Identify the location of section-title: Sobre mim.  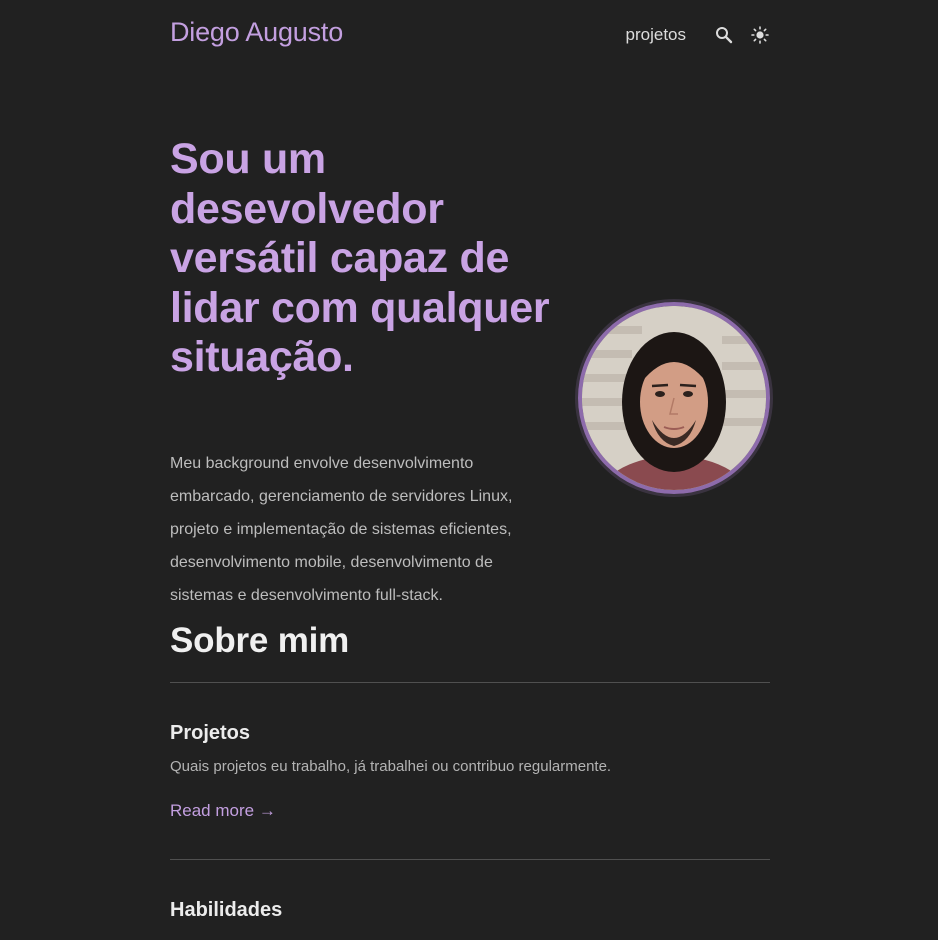
(260, 640).